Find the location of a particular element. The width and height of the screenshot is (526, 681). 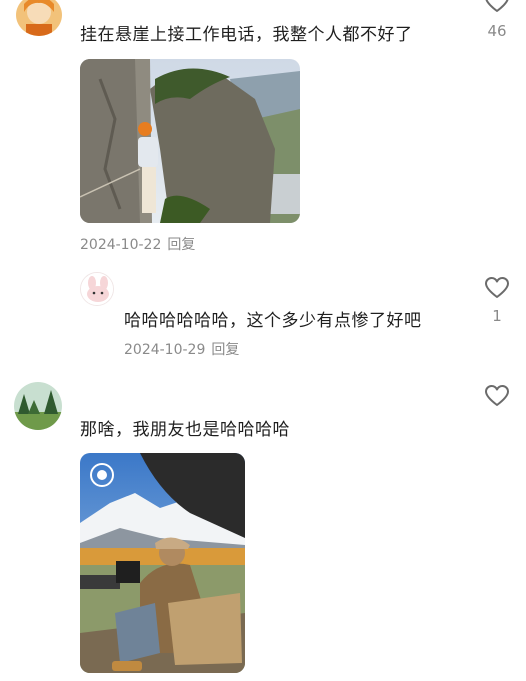

comment-1-photo is located at coordinates (190, 141).